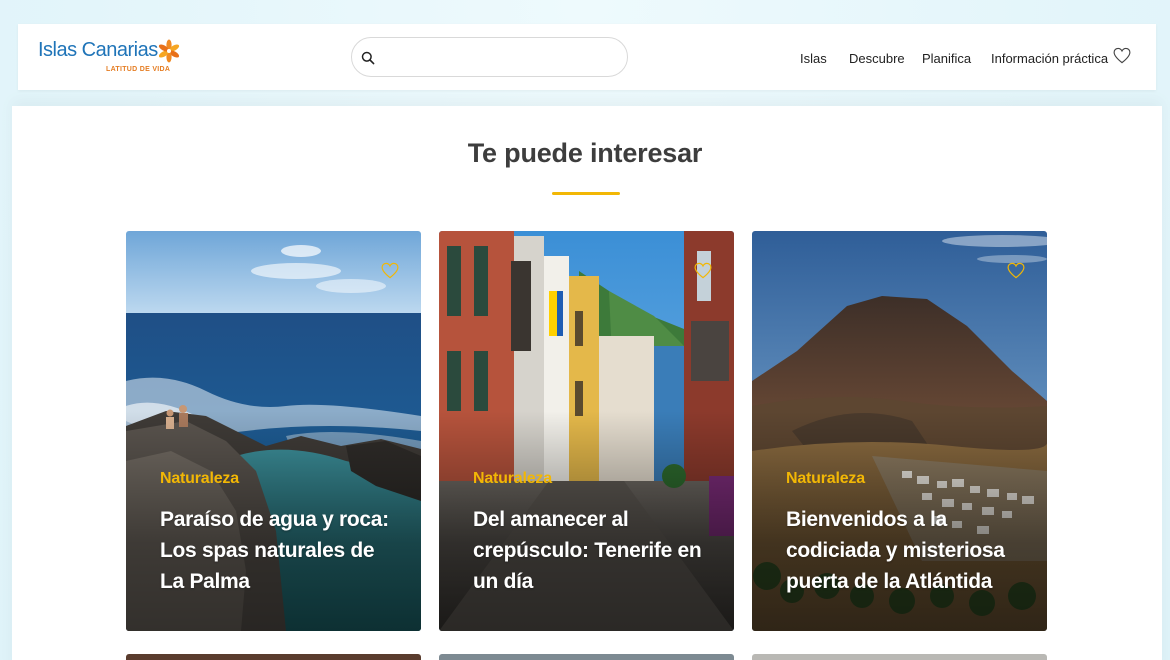 Image resolution: width=1170 pixels, height=660 pixels. Describe the element at coordinates (585, 153) in the screenshot. I see `section-title: Te puede interesar` at that location.